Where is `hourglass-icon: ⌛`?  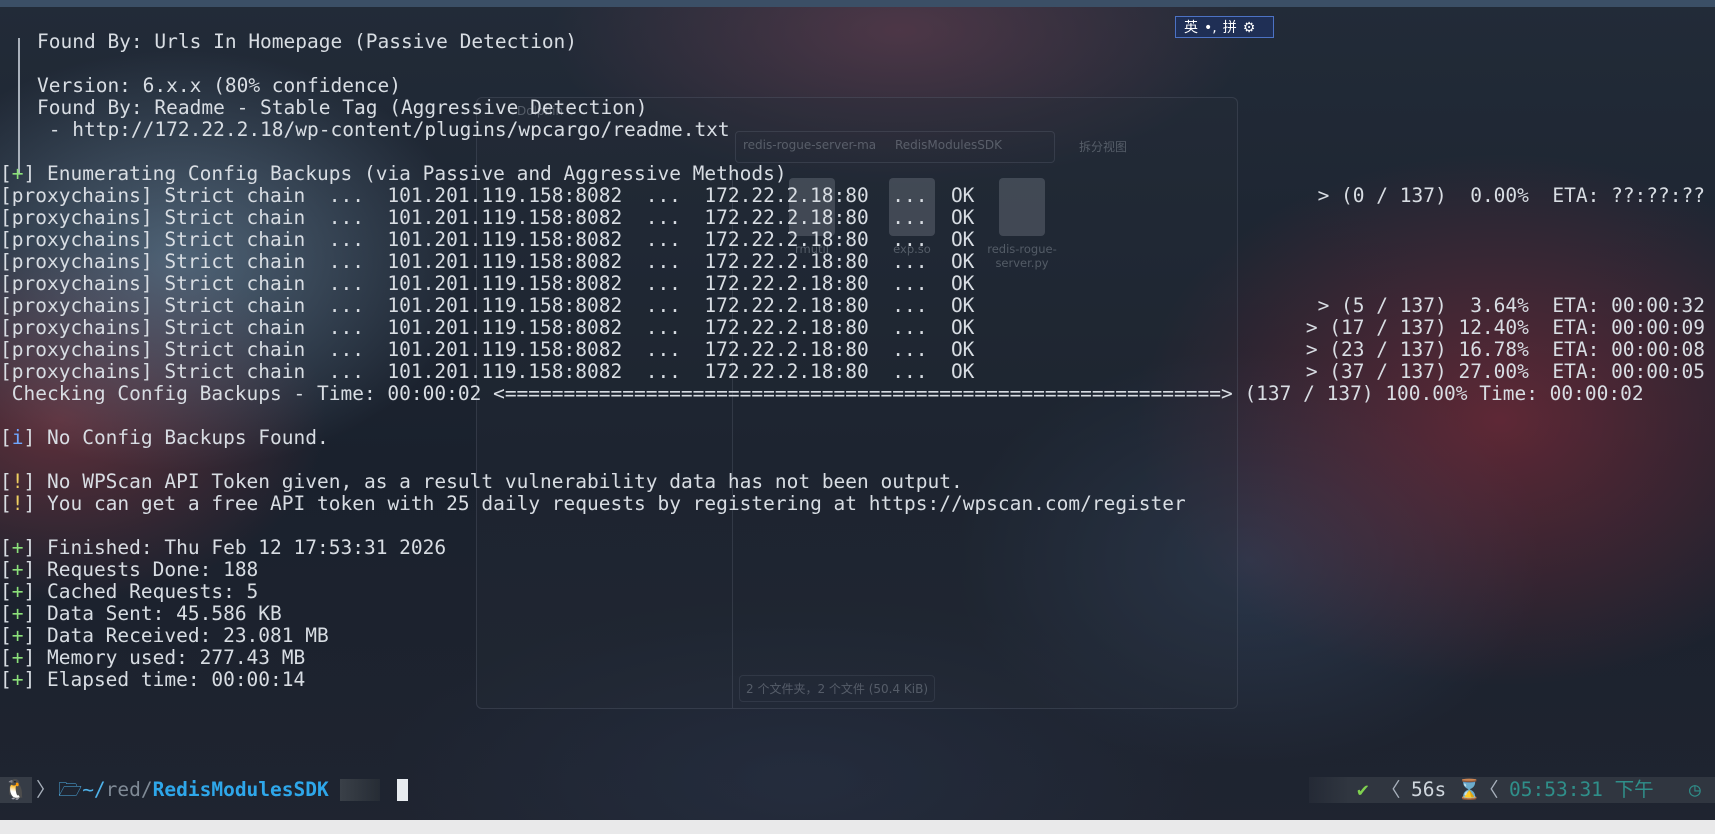 hourglass-icon: ⌛ is located at coordinates (1469, 789).